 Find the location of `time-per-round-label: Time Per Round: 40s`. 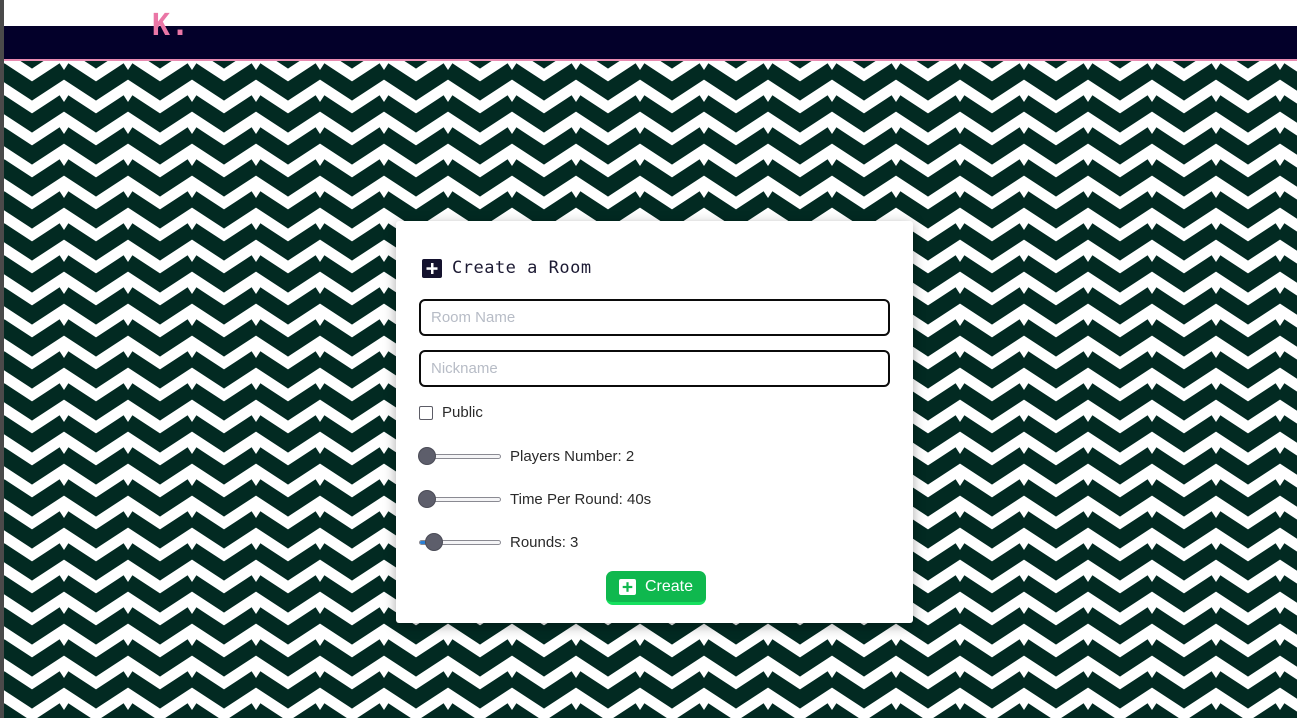

time-per-round-label: Time Per Round: 40s is located at coordinates (581, 499).